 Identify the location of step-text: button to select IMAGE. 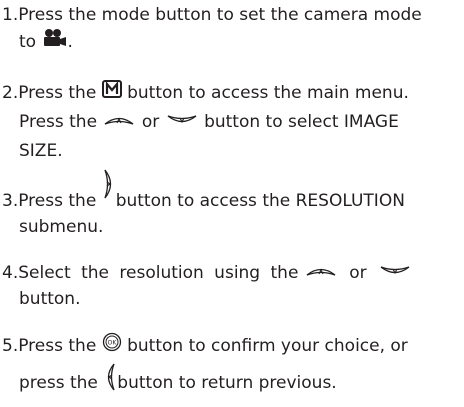
(301, 122).